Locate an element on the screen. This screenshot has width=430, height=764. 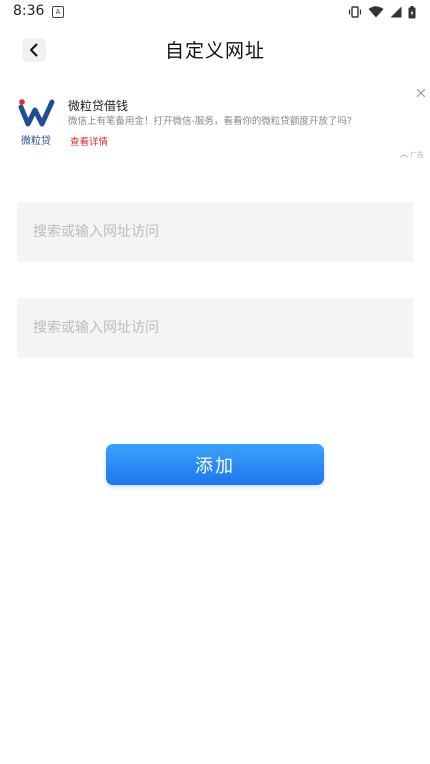
ad-description: 微信上有笔备用金！打开微信-服务，看看你的微粒贷额度开放了吗? is located at coordinates (210, 121).